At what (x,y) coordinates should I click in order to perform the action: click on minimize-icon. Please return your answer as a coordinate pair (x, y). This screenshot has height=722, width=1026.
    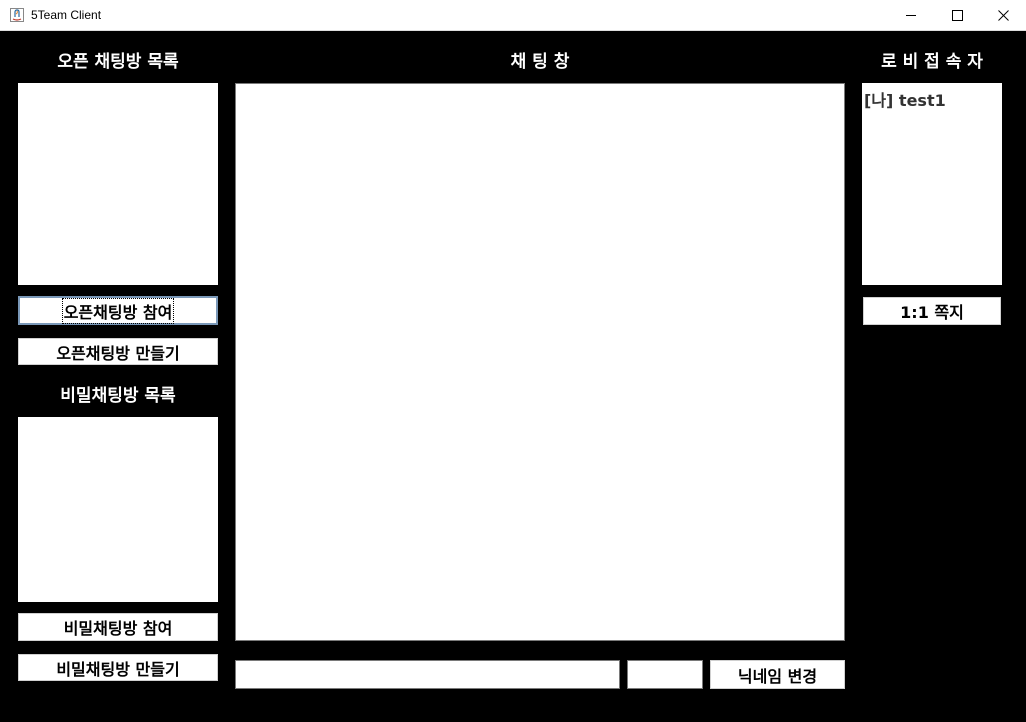
    Looking at the image, I should click on (910, 15).